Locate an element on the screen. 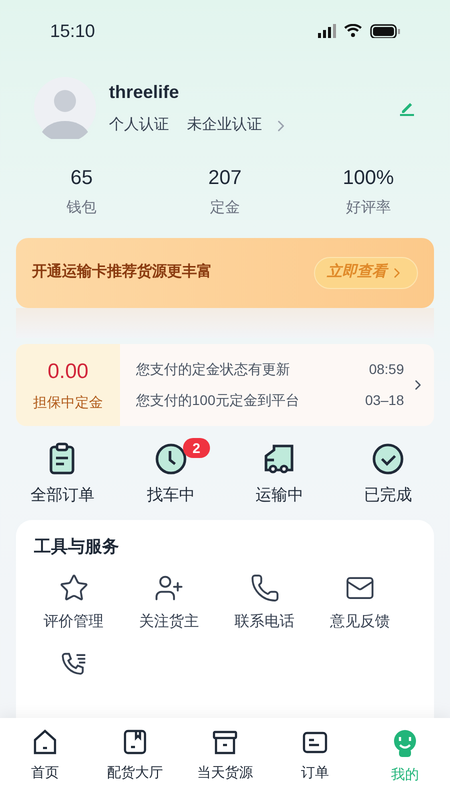 Image resolution: width=450 pixels, height=800 pixels. tab-item: 首页 is located at coordinates (45, 764).